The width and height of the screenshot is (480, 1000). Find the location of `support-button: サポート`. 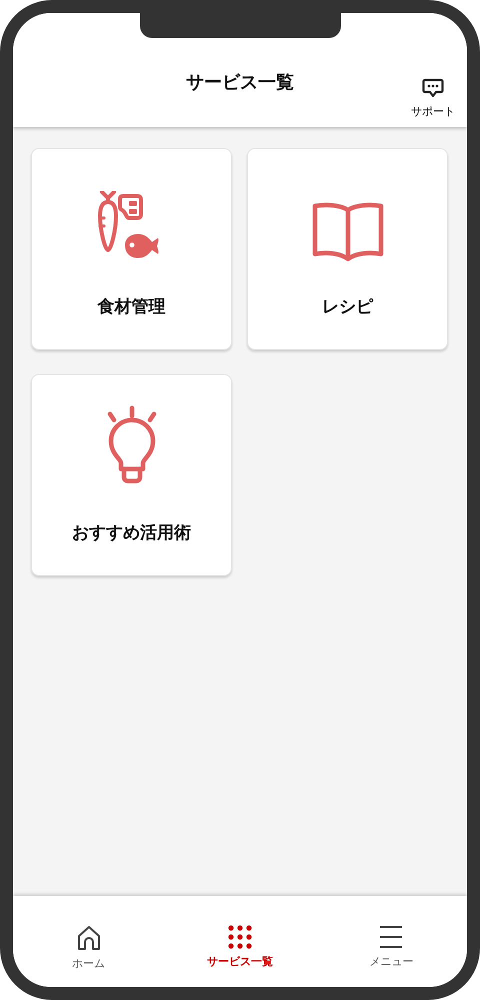

support-button: サポート is located at coordinates (433, 98).